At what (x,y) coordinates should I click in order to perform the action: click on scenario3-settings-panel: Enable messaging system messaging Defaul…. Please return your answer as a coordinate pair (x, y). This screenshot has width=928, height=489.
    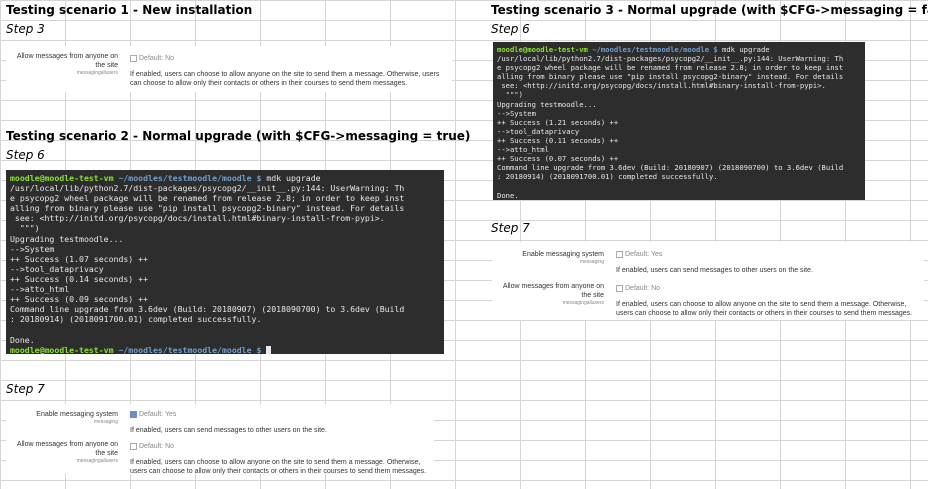
    Looking at the image, I should click on (708, 281).